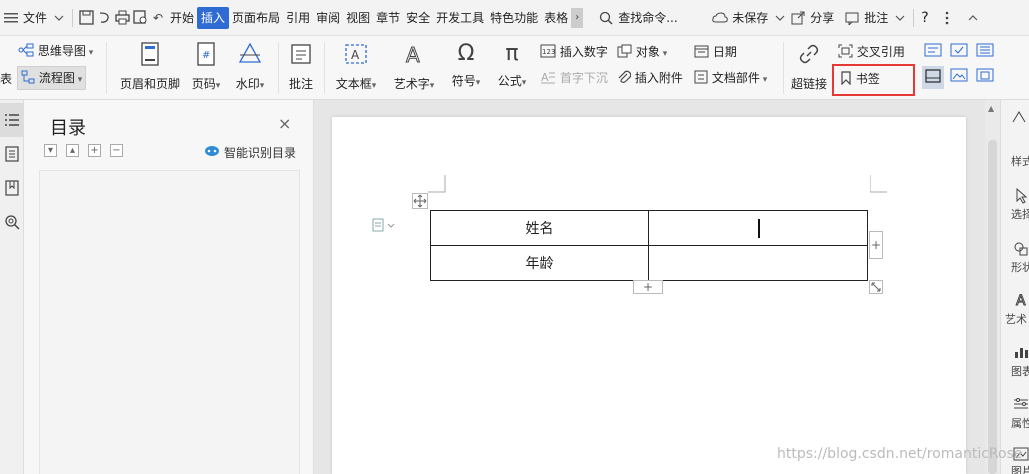  Describe the element at coordinates (11, 18) in the screenshot. I see `hamburger-menu-icon` at that location.